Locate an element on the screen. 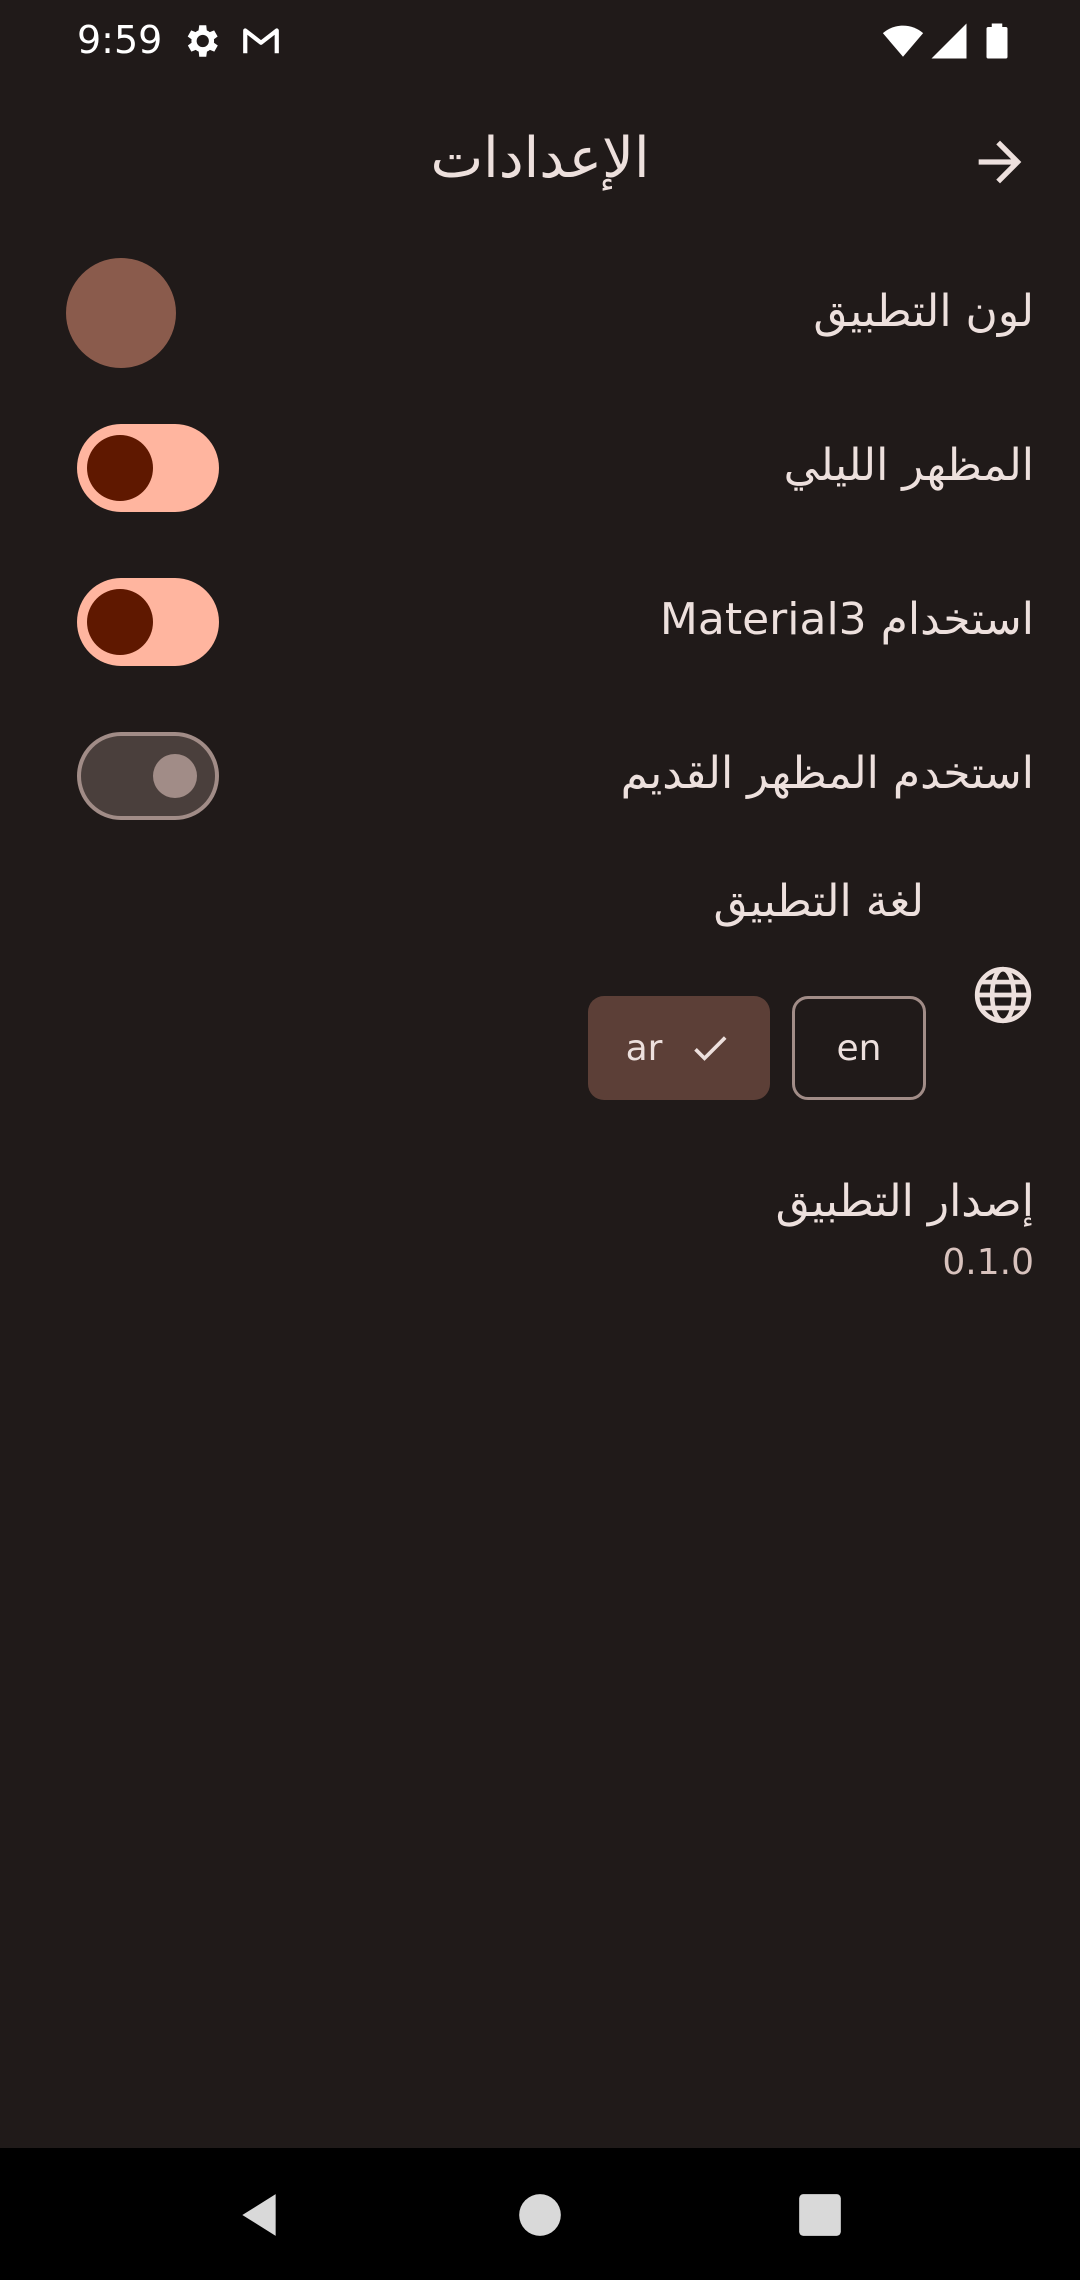  top-app-bar: الإعدادات is located at coordinates (540, 160).